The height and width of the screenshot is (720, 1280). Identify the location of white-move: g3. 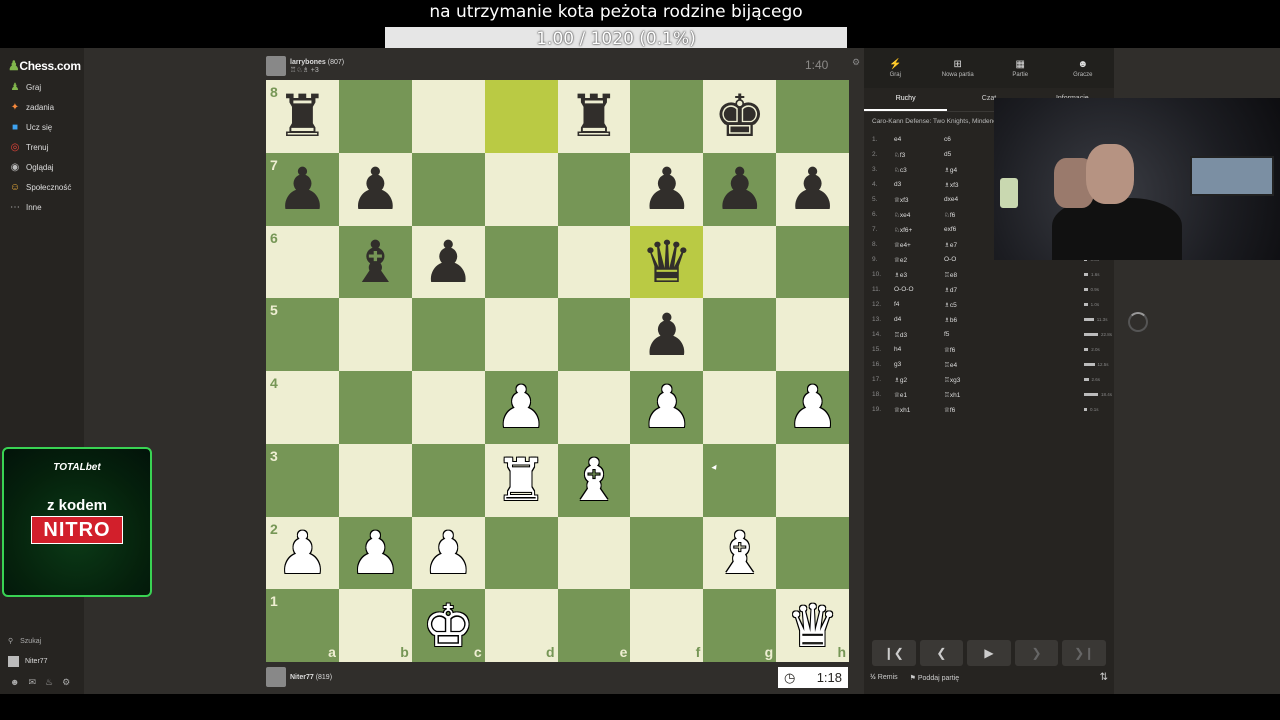
(919, 364).